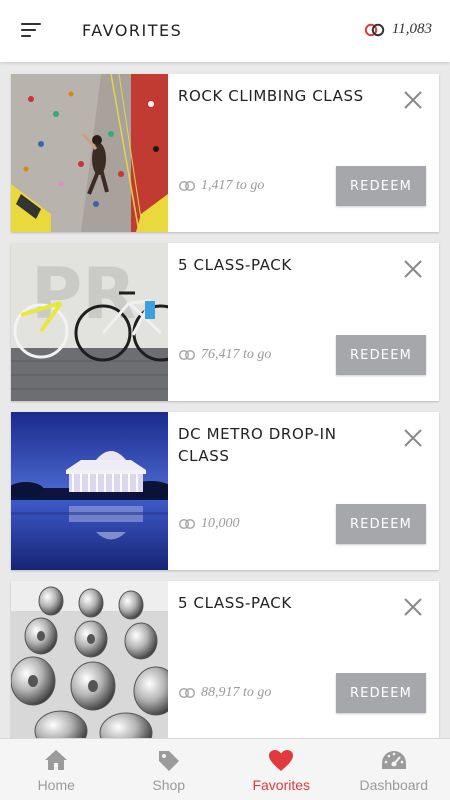 Image resolution: width=450 pixels, height=800 pixels. Describe the element at coordinates (89, 322) in the screenshot. I see `bicycles-image: PR` at that location.